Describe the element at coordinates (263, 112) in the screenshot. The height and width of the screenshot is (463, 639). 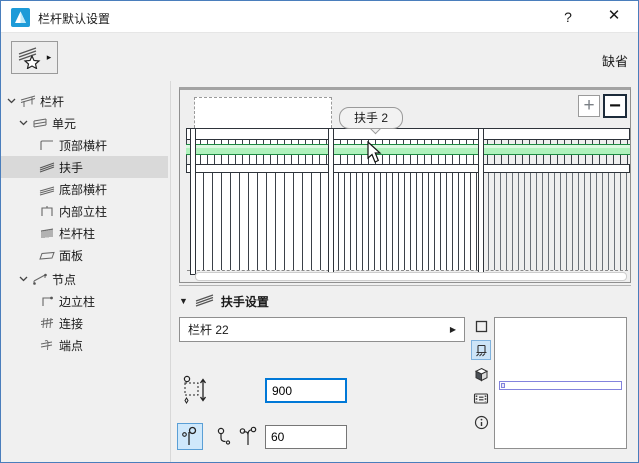
I see `preview-dashed-extent` at that location.